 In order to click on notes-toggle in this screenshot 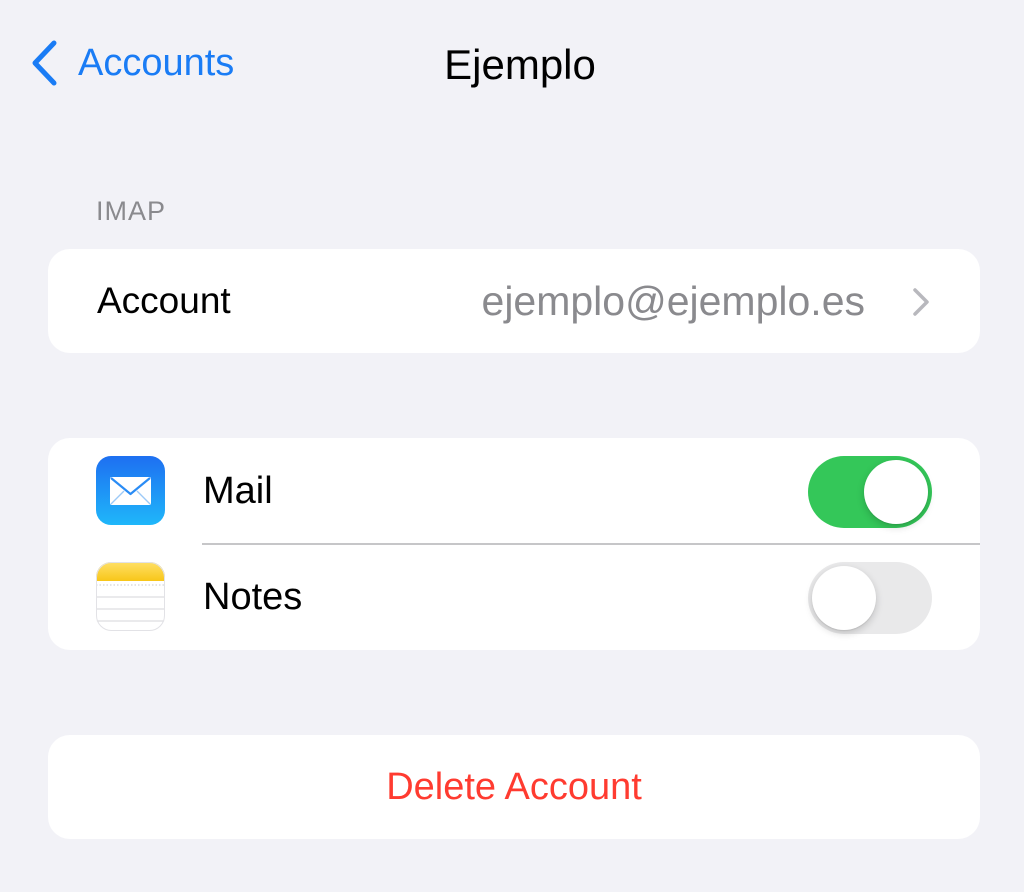, I will do `click(870, 598)`.